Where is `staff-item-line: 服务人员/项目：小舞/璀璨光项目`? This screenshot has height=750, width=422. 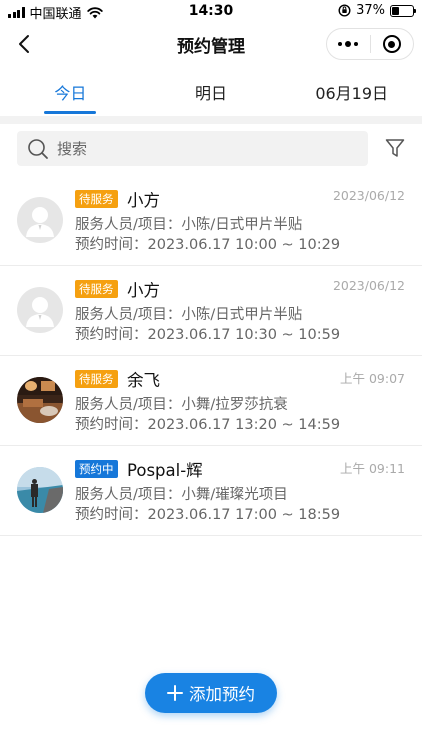 staff-item-line: 服务人员/项目：小舞/璀璨光项目 is located at coordinates (181, 493).